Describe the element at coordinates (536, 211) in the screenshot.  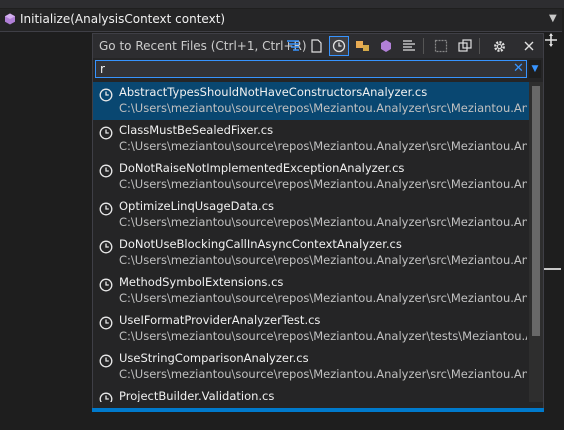
I see `scrollbar-thumb` at that location.